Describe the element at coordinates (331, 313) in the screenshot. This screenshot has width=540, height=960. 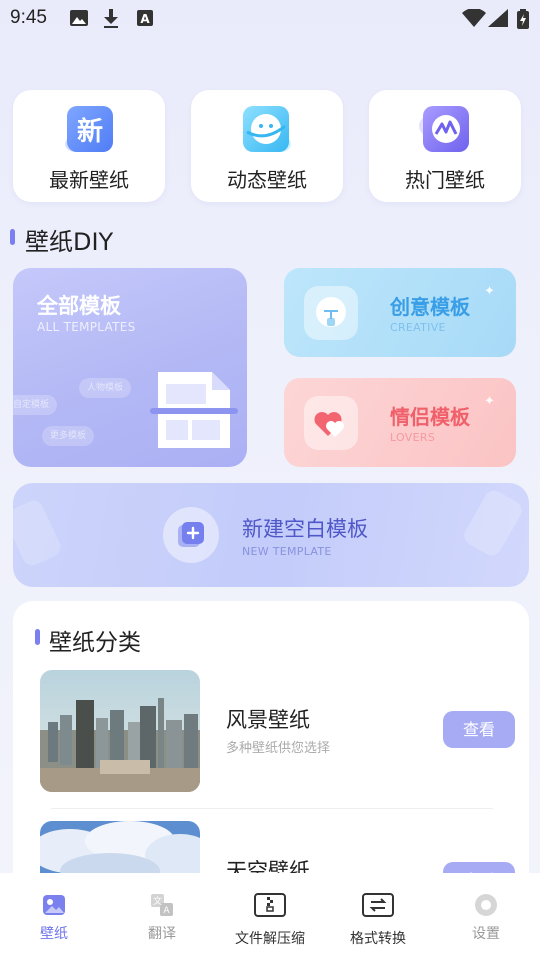
I see `lightbulb-icon` at that location.